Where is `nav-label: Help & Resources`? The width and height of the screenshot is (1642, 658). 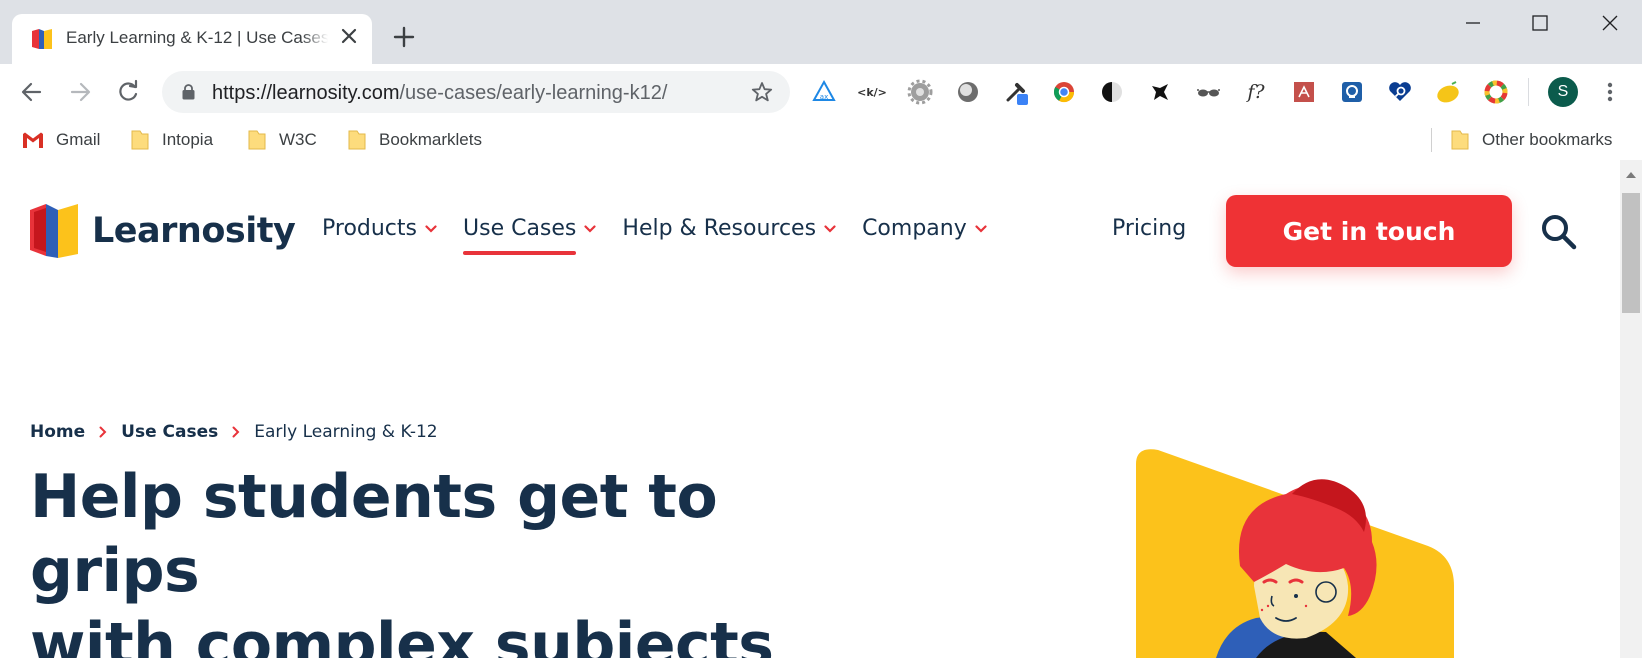 nav-label: Help & Resources is located at coordinates (719, 228).